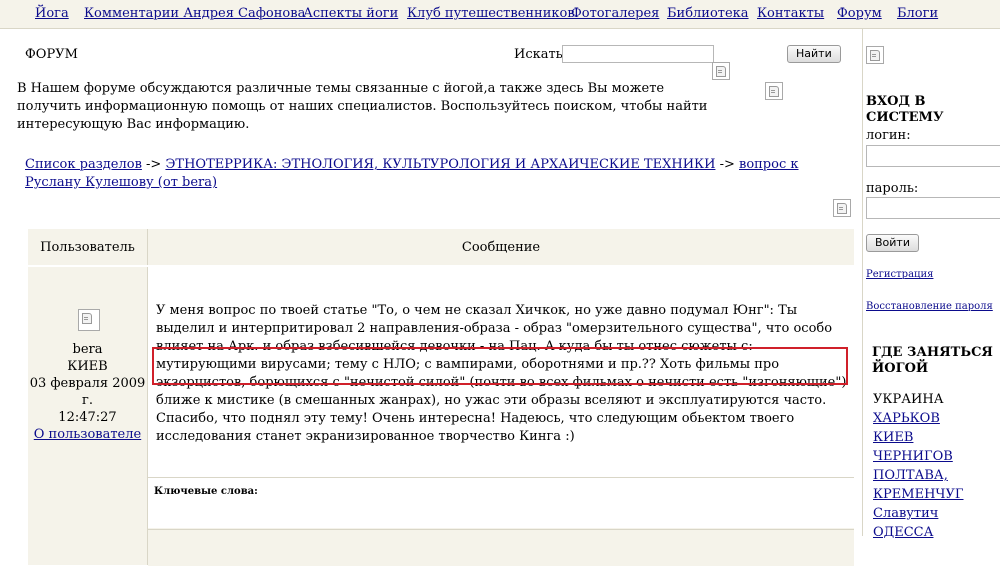 This screenshot has height=566, width=1000. What do you see at coordinates (917, 13) in the screenshot?
I see `nav-link: Блоги` at bounding box center [917, 13].